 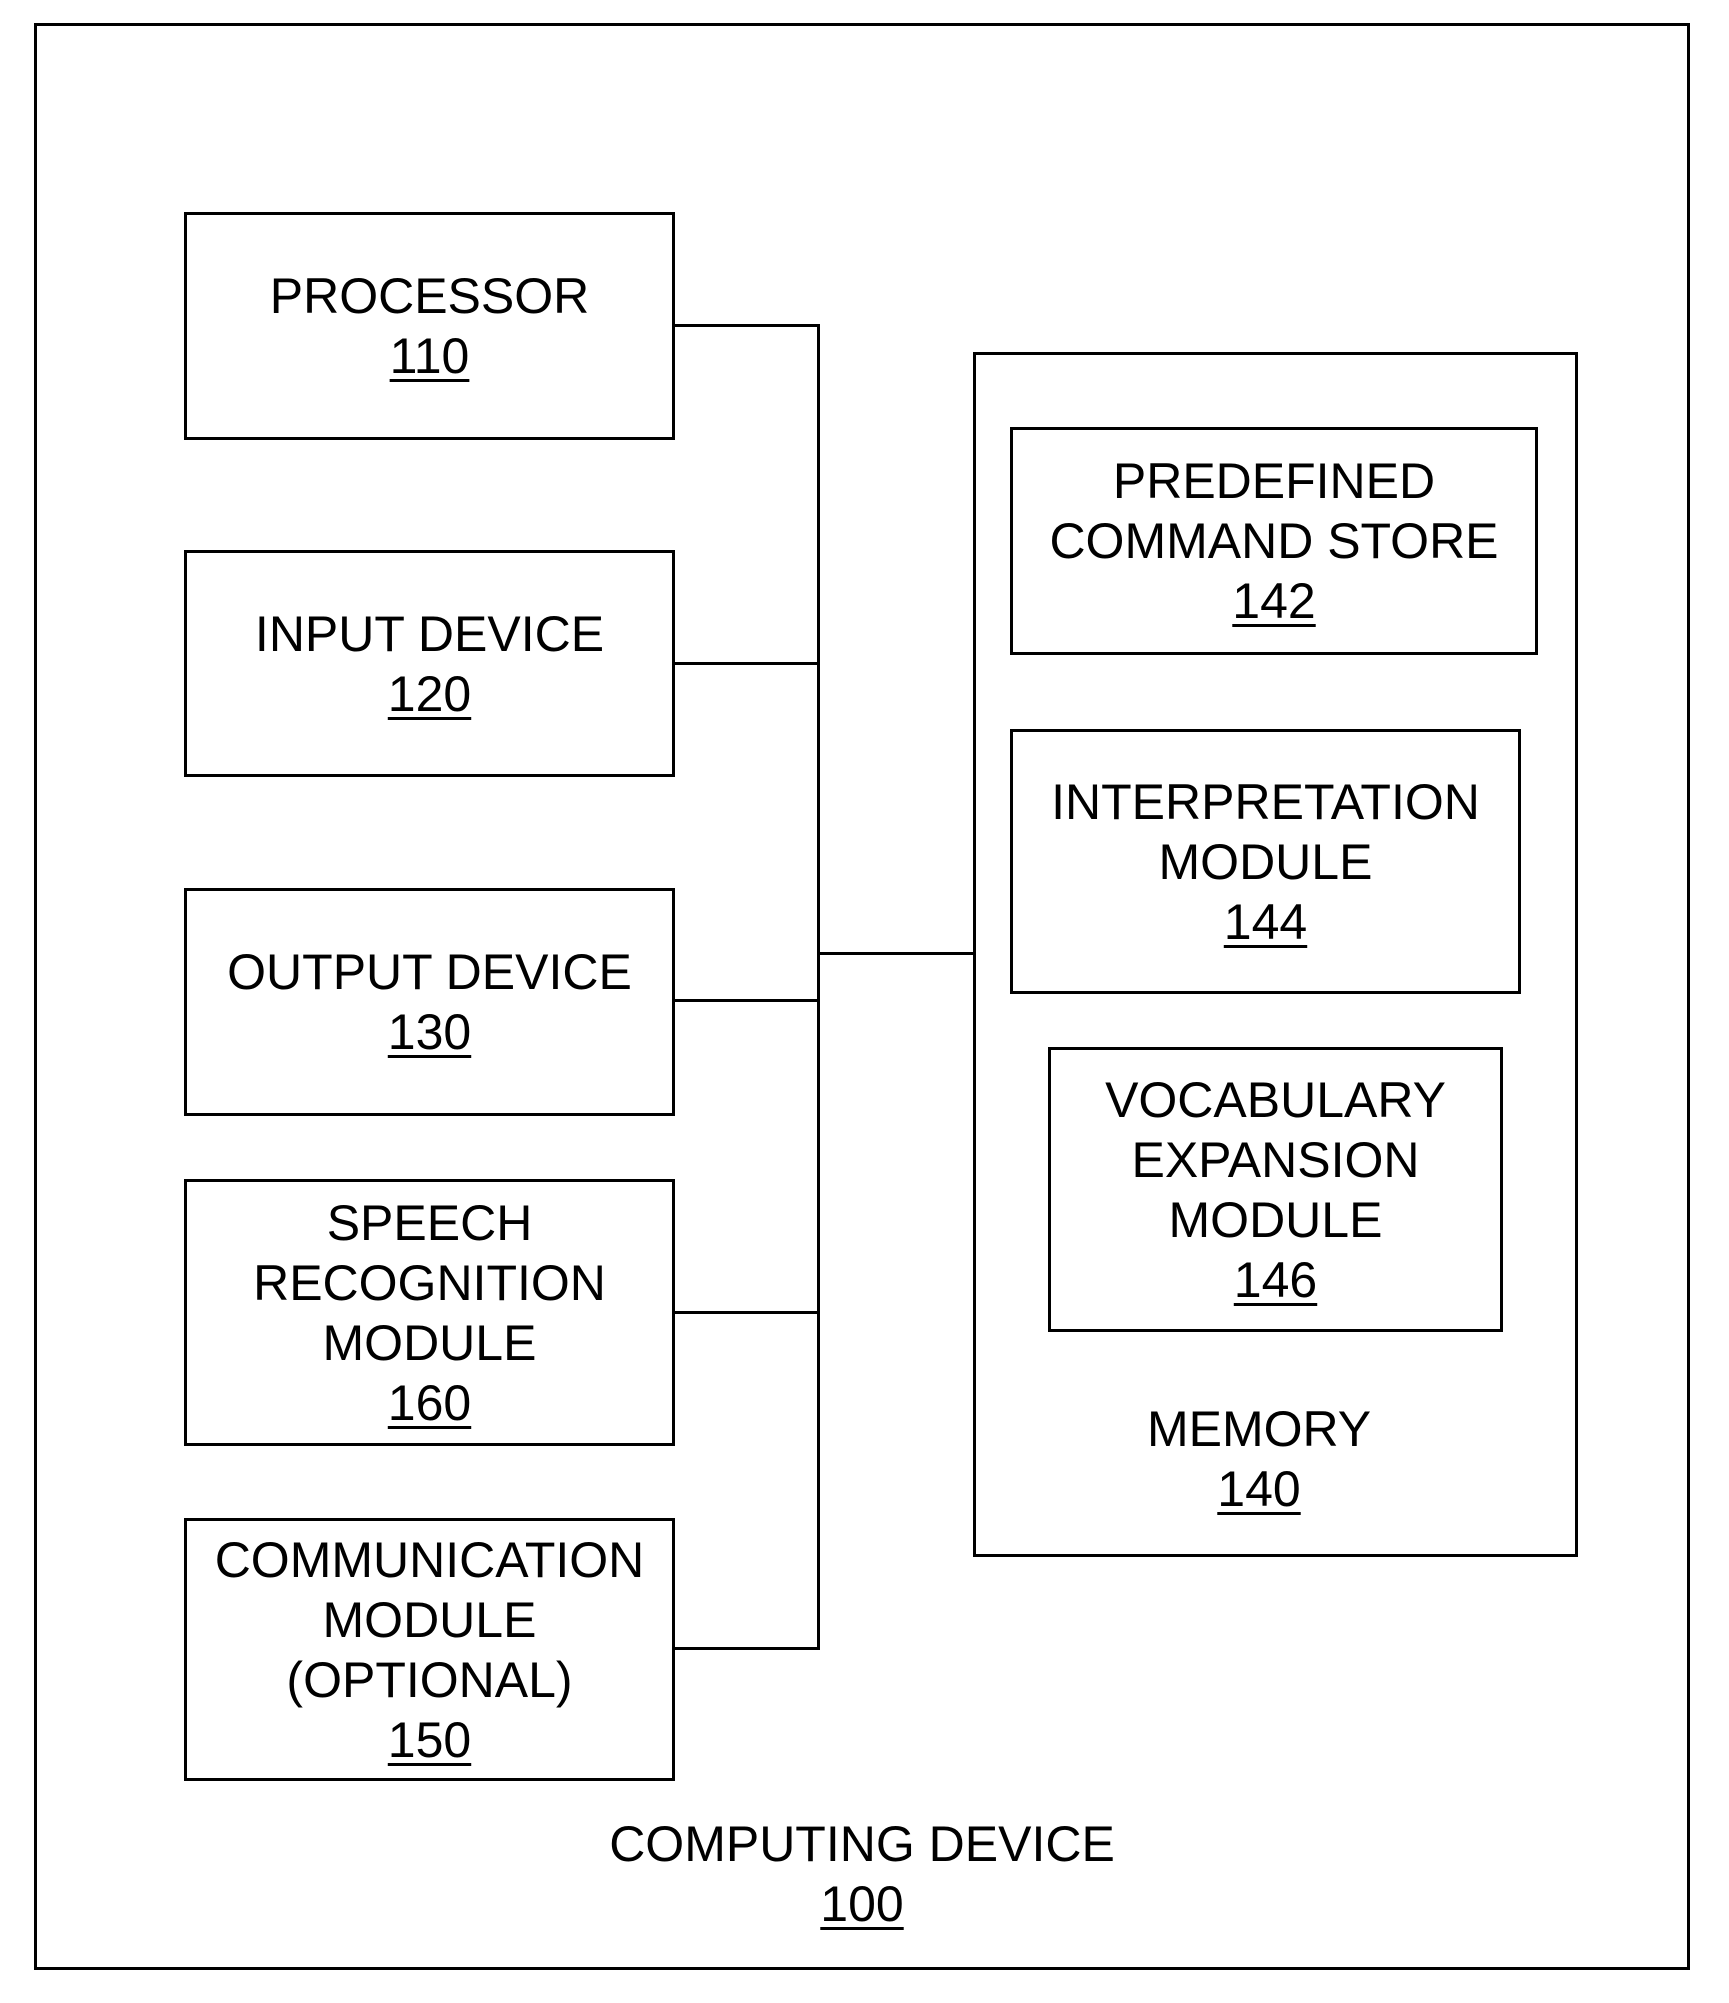 I want to click on connector-communication-module, so click(x=747, y=1648).